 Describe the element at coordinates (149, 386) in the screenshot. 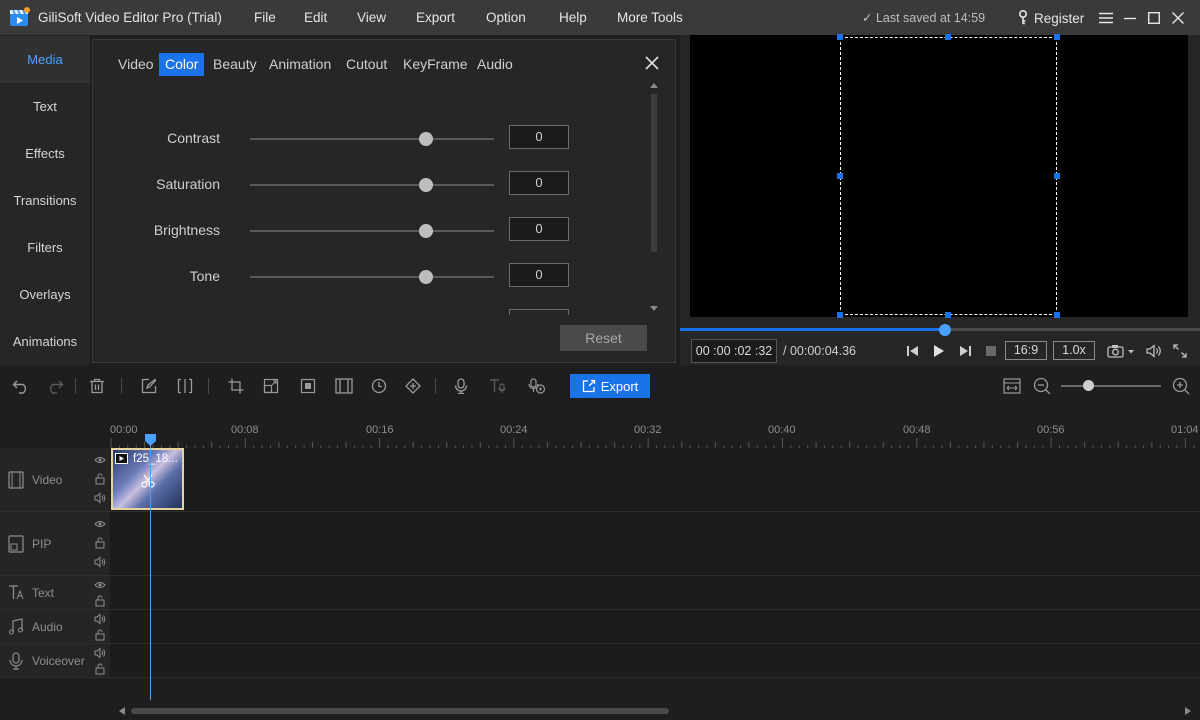

I see `edit-icon` at that location.